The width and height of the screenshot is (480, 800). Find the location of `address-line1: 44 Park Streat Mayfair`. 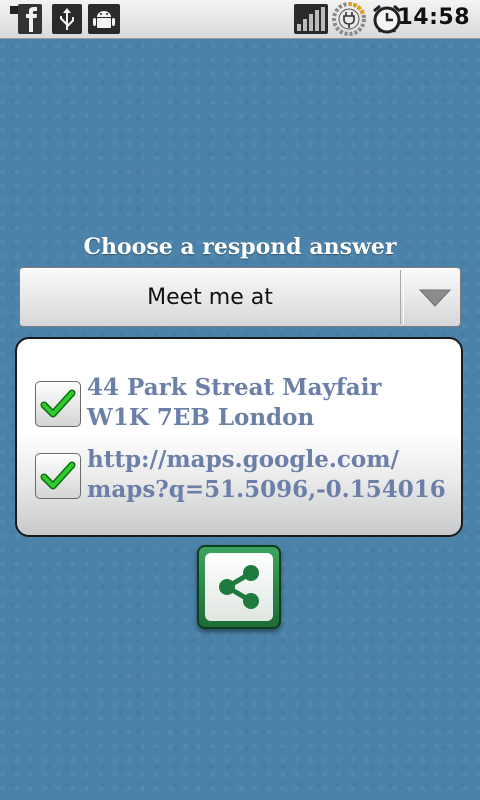

address-line1: 44 Park Streat Mayfair is located at coordinates (234, 387).